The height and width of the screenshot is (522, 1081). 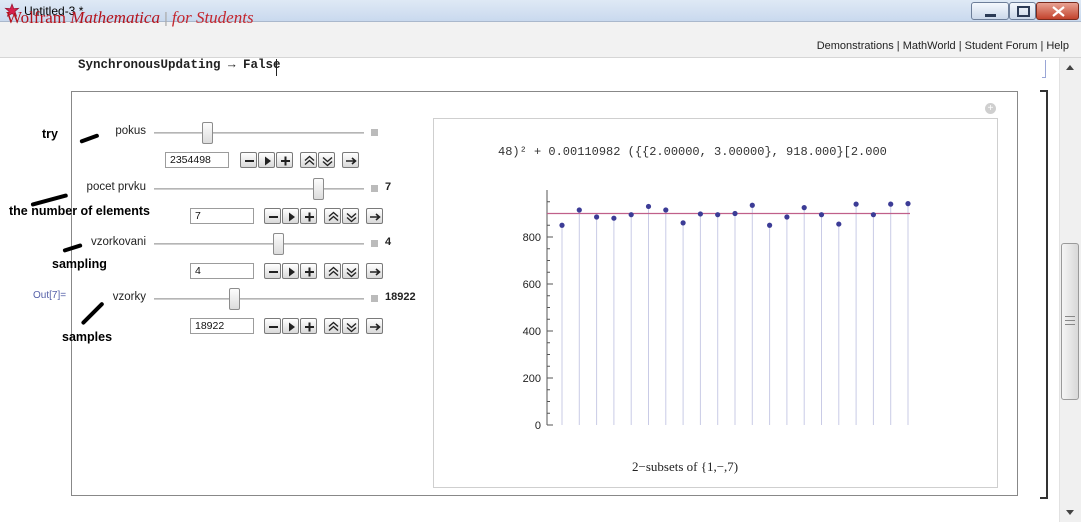 What do you see at coordinates (1070, 68) in the screenshot?
I see `scroll-up-arrow-icon` at bounding box center [1070, 68].